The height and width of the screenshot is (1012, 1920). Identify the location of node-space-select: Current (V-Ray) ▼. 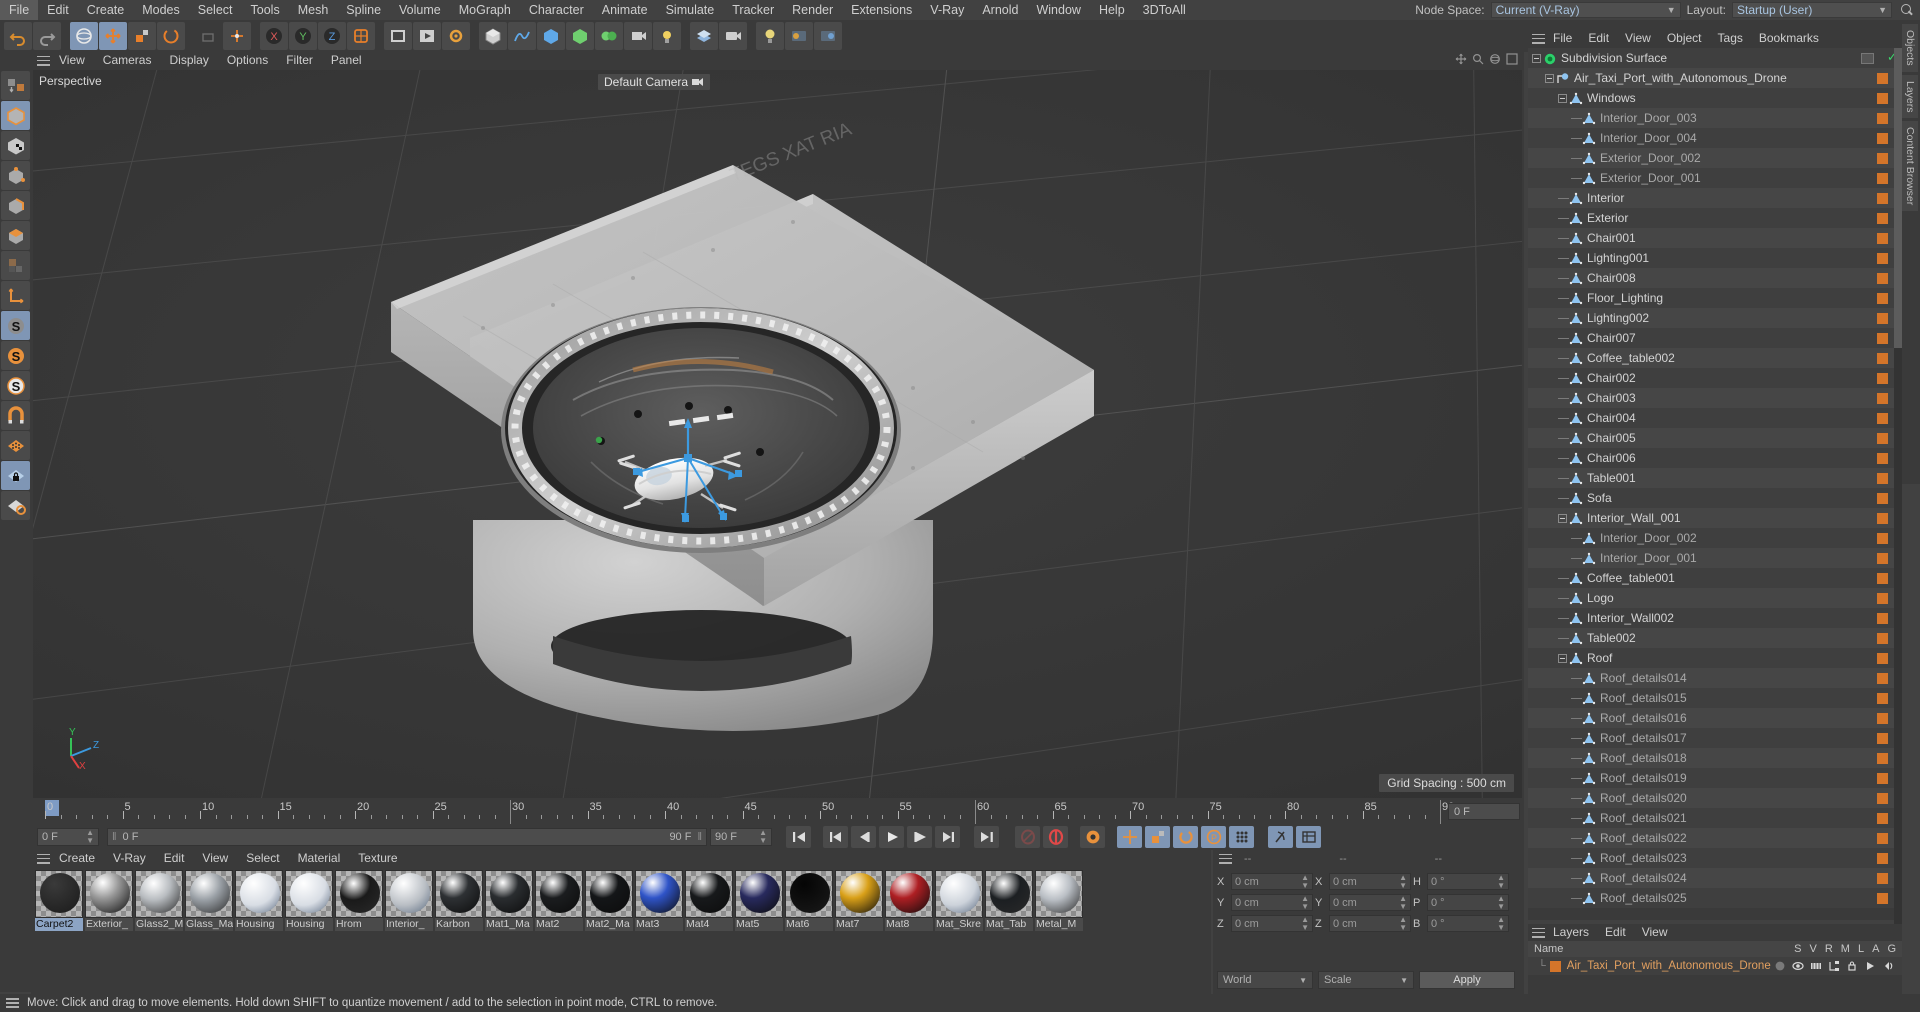
(1585, 10).